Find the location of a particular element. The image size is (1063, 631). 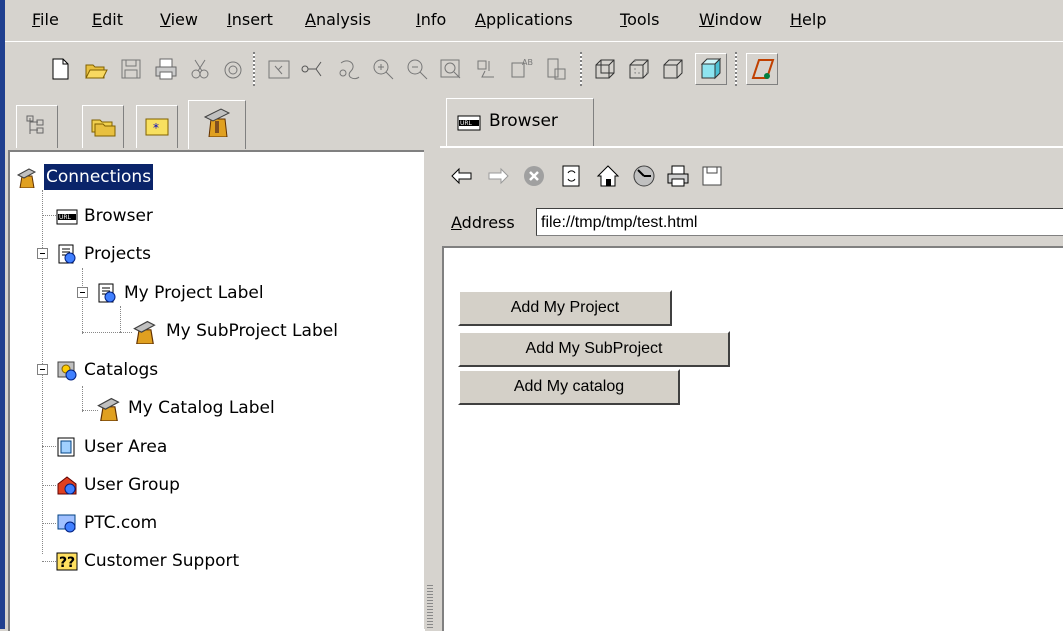

regenerate-icon is located at coordinates (349, 69).